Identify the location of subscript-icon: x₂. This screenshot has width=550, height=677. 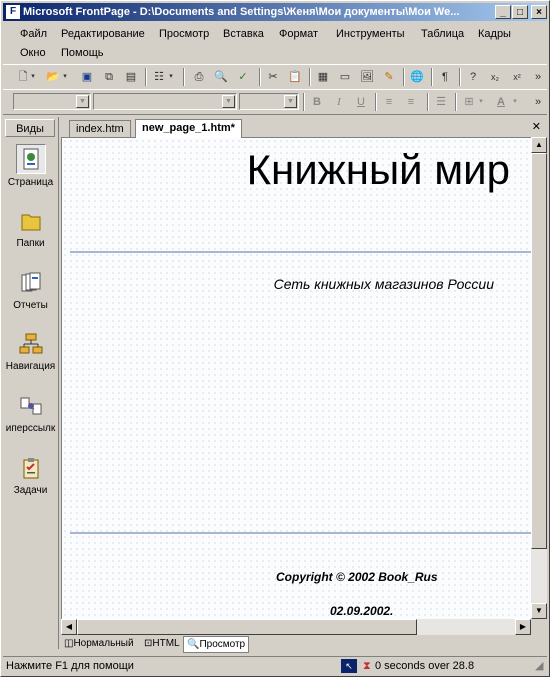
(495, 77).